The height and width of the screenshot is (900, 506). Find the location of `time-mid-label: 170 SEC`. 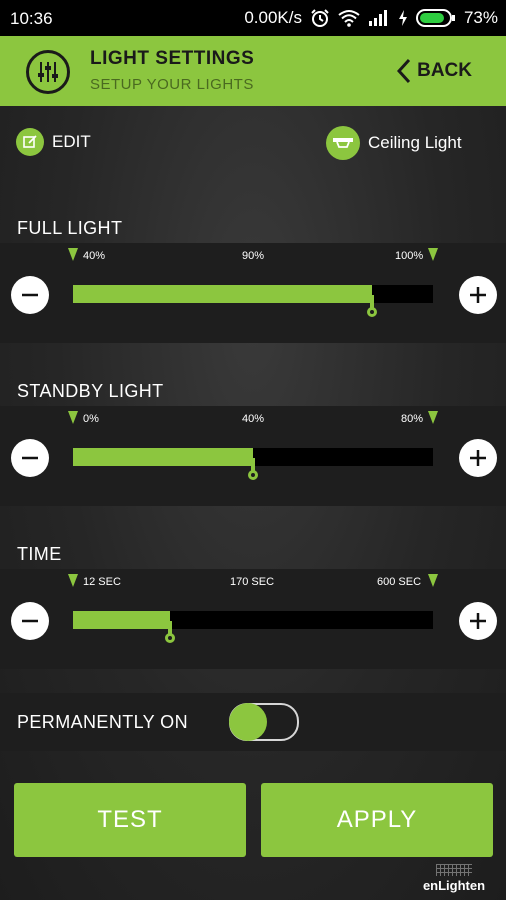

time-mid-label: 170 SEC is located at coordinates (252, 582).